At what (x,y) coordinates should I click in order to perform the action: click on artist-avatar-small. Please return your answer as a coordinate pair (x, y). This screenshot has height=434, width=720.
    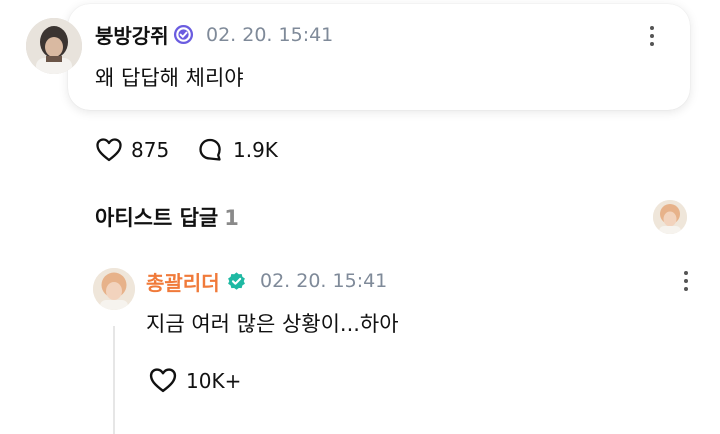
    Looking at the image, I should click on (670, 217).